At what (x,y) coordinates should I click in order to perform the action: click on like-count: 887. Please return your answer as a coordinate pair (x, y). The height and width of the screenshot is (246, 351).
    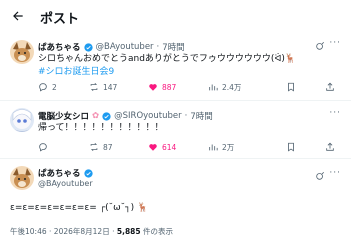
    Looking at the image, I should click on (169, 87).